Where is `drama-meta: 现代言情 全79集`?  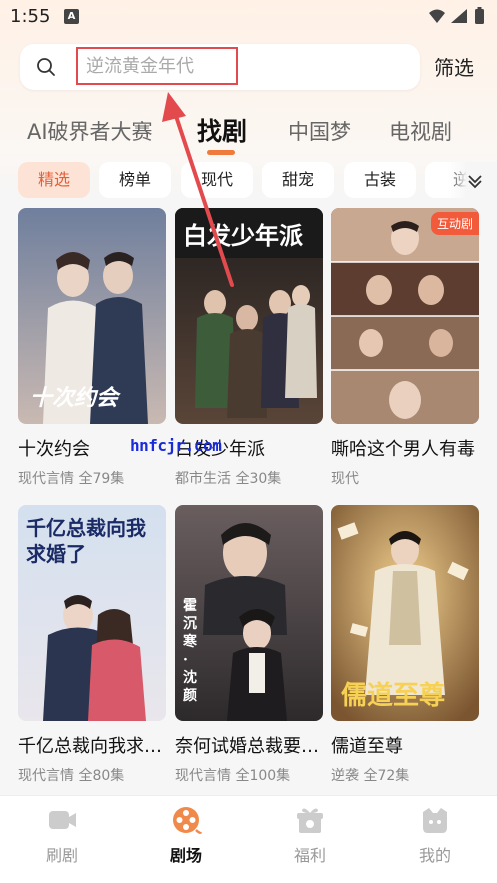 drama-meta: 现代言情 全79集 is located at coordinates (71, 479).